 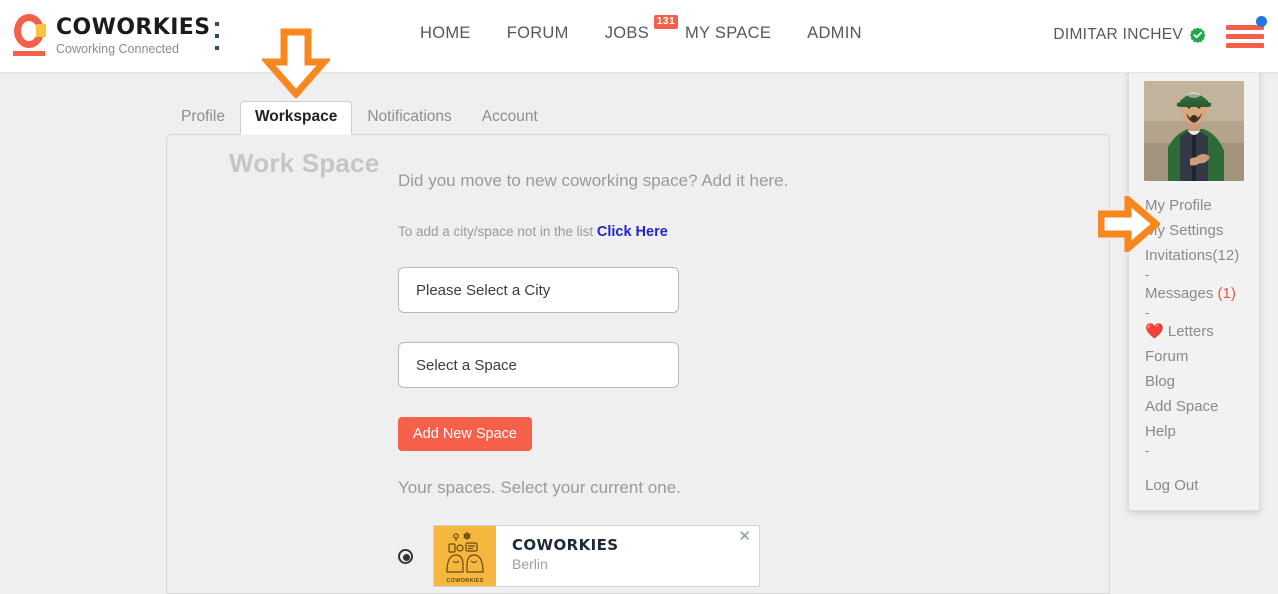 I want to click on brand-logo: COWORKIES Coworking Connected, so click(x=111, y=35).